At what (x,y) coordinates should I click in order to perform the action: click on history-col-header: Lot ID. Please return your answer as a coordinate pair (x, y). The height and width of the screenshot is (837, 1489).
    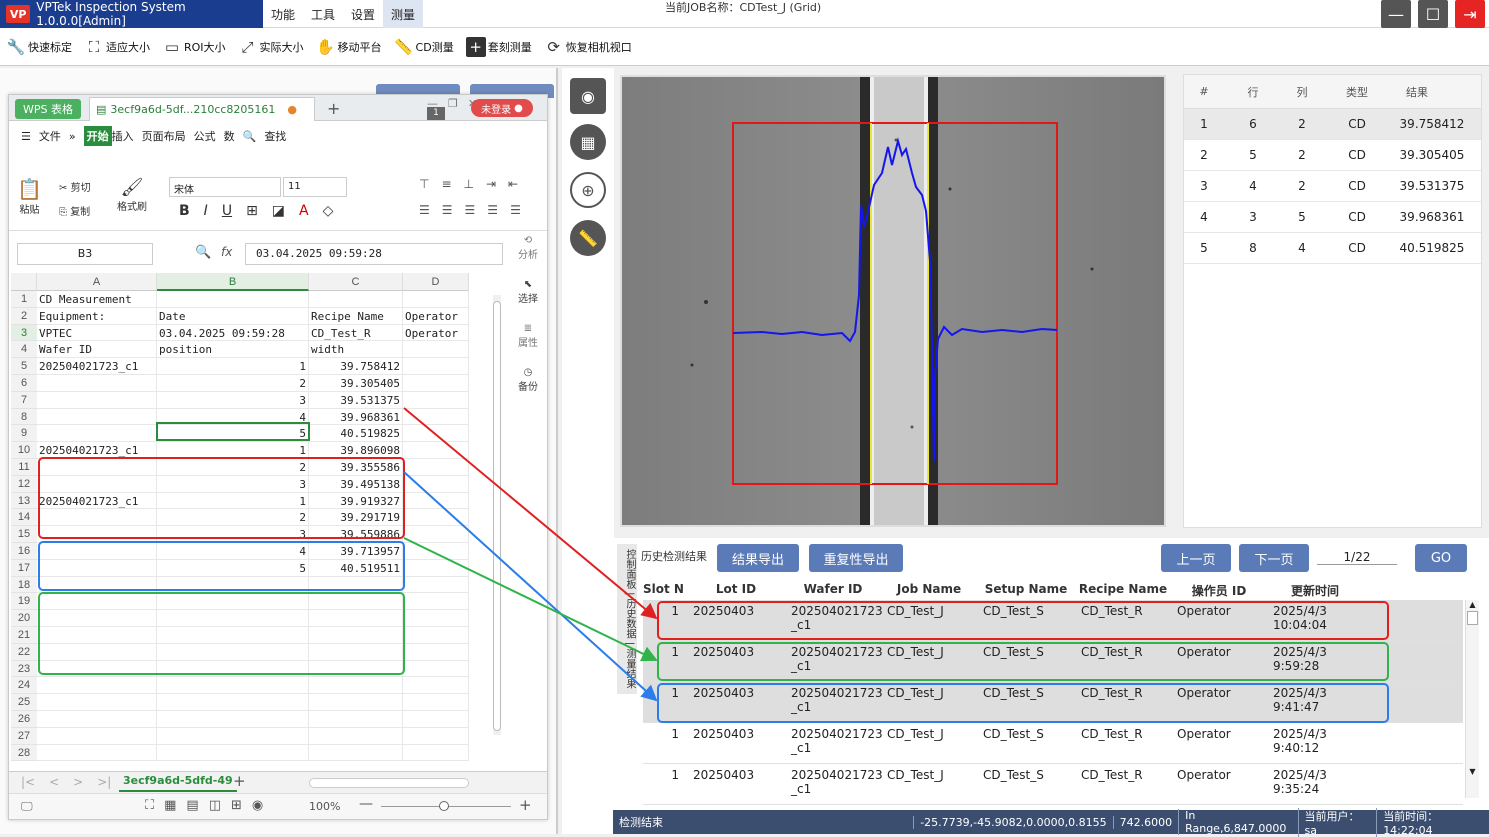
    Looking at the image, I should click on (736, 589).